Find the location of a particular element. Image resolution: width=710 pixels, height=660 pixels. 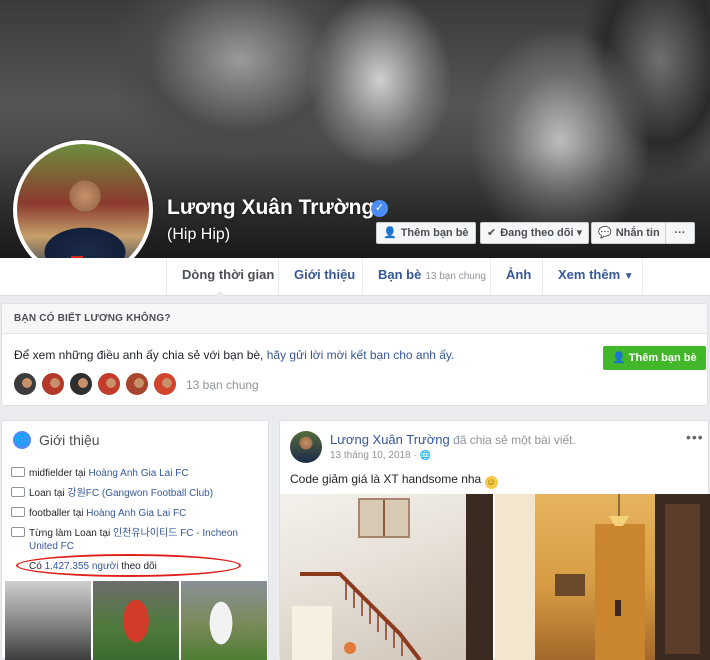

tab-friends-count: 13 bạn chung is located at coordinates (455, 276).